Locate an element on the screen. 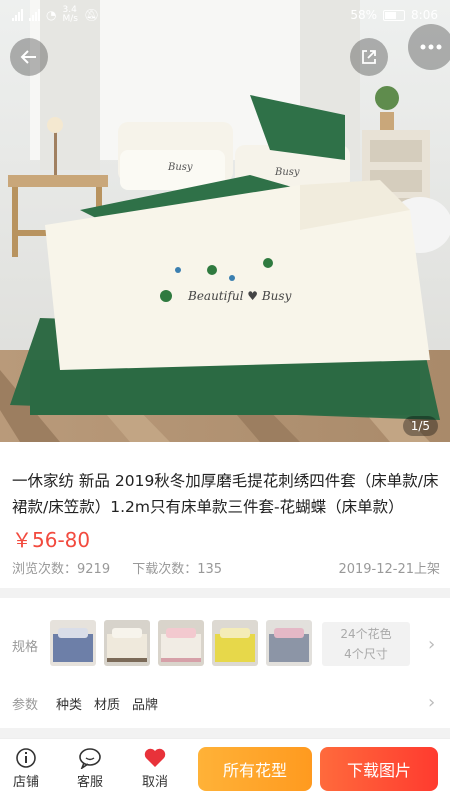 Image resolution: width=450 pixels, height=800 pixels. variant-count-box: 24个花色 4个尺寸 is located at coordinates (366, 644).